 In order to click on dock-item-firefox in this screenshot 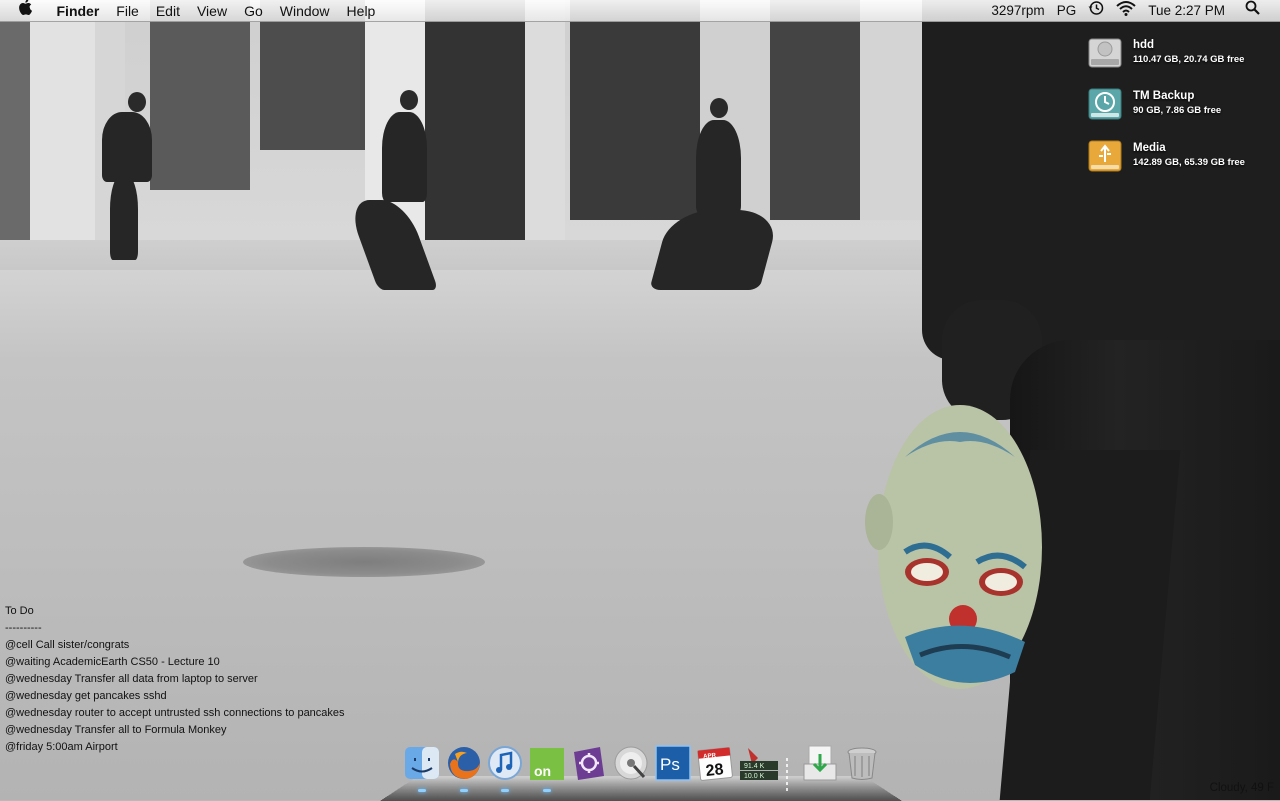, I will do `click(464, 768)`.